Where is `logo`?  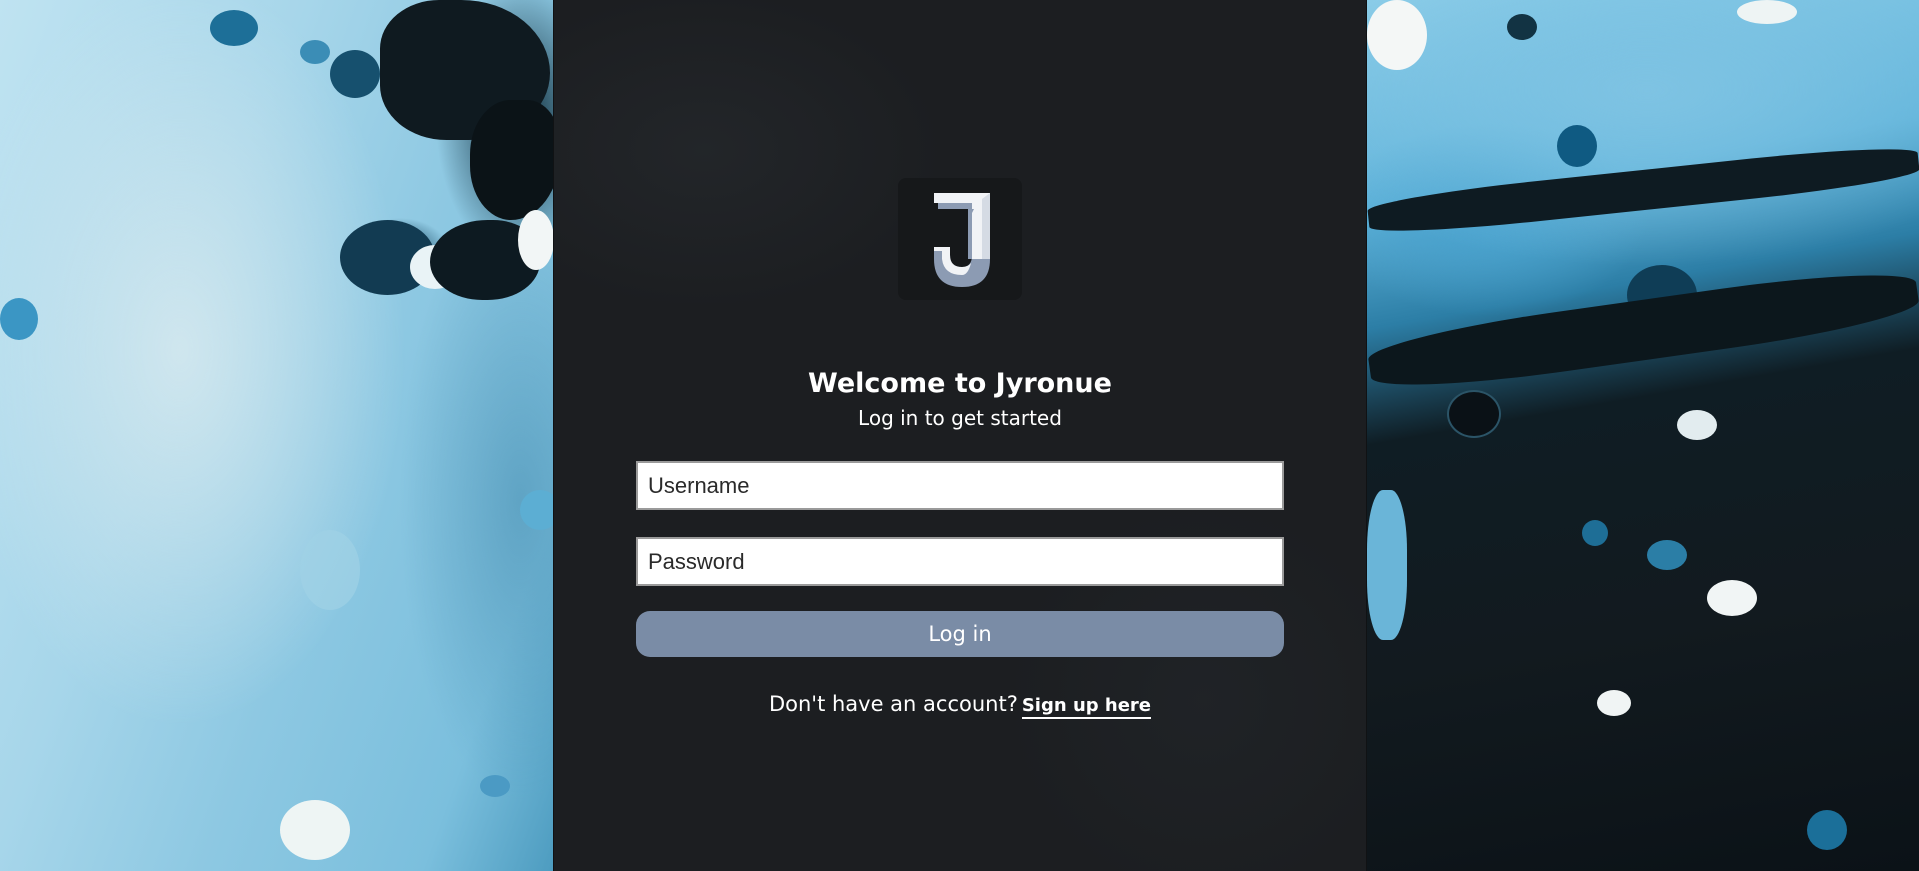
logo is located at coordinates (960, 239).